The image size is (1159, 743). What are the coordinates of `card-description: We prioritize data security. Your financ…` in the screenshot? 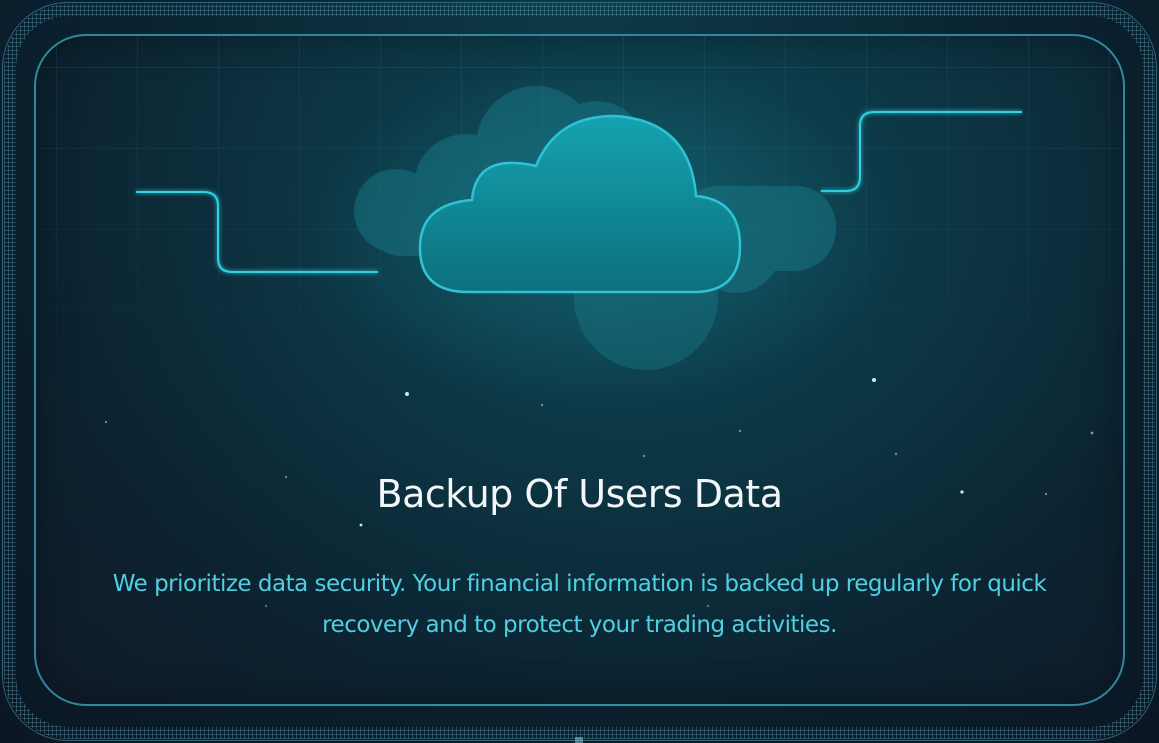 It's located at (579, 604).